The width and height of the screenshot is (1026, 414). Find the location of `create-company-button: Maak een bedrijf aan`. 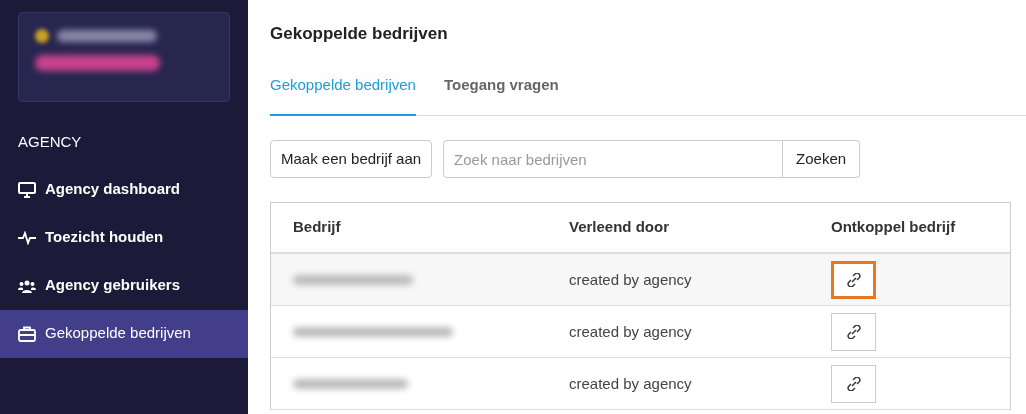

create-company-button: Maak een bedrijf aan is located at coordinates (351, 159).